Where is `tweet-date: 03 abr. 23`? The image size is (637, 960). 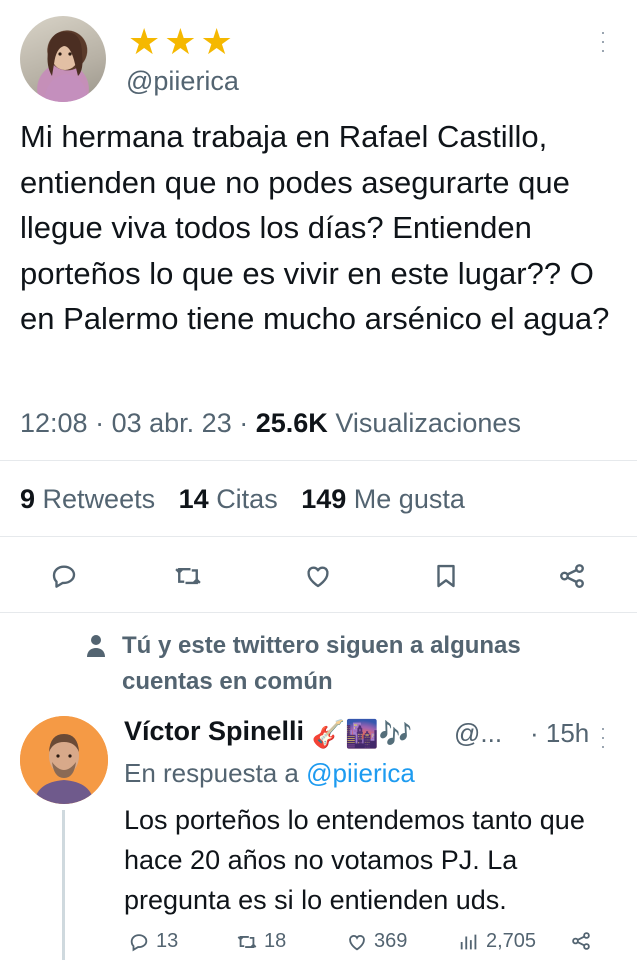 tweet-date: 03 abr. 23 is located at coordinates (172, 423).